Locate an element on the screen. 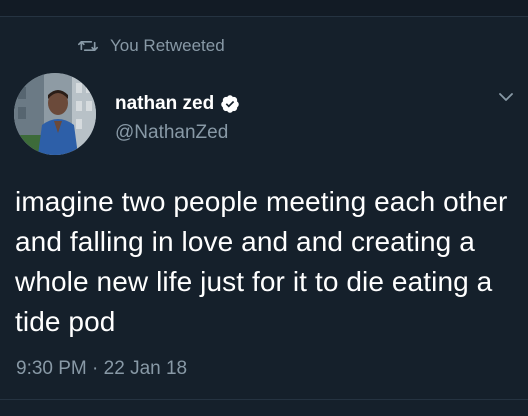 The image size is (528, 416). retweet-label: You Retweeted is located at coordinates (167, 45).